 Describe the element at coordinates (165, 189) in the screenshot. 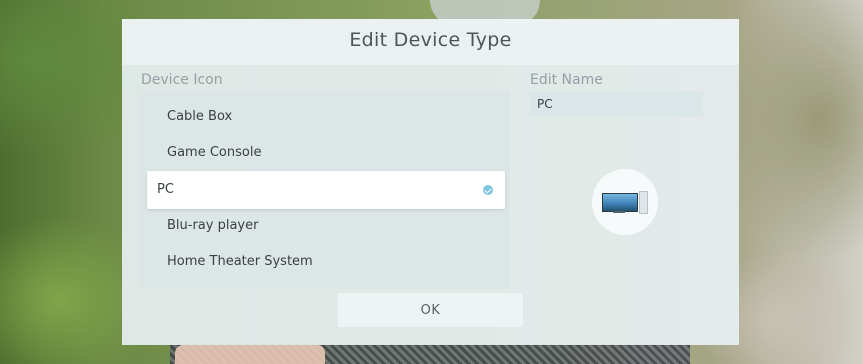

I see `device-option-label: PC` at that location.